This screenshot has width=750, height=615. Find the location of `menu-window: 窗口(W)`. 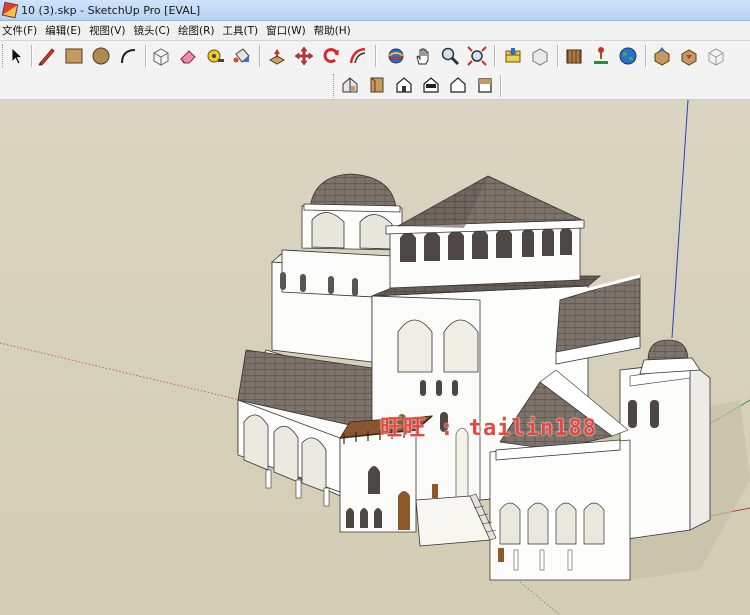

menu-window: 窗口(W) is located at coordinates (288, 30).